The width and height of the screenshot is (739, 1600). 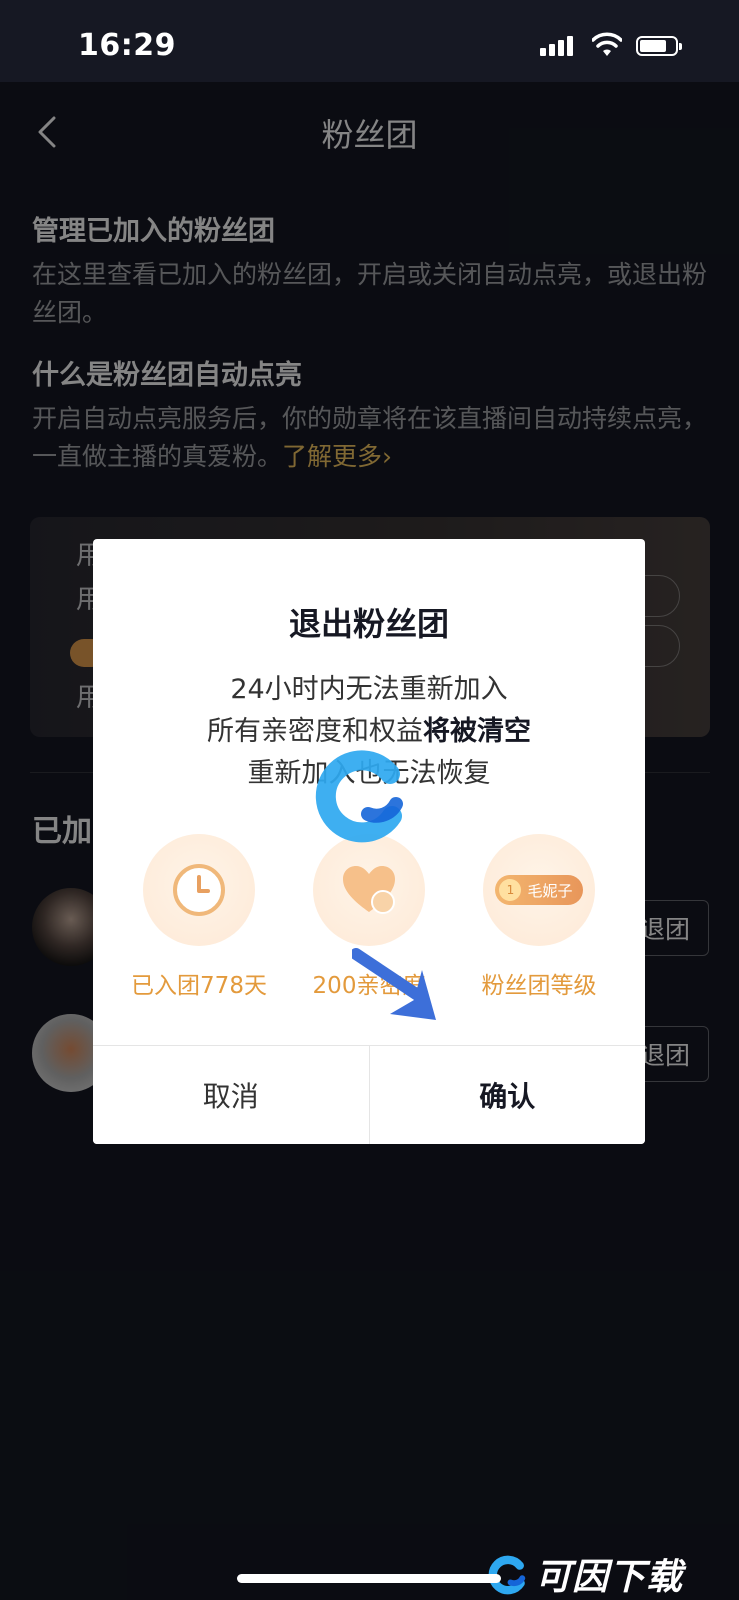 I want to click on status-bar: 16:29, so click(x=369, y=41).